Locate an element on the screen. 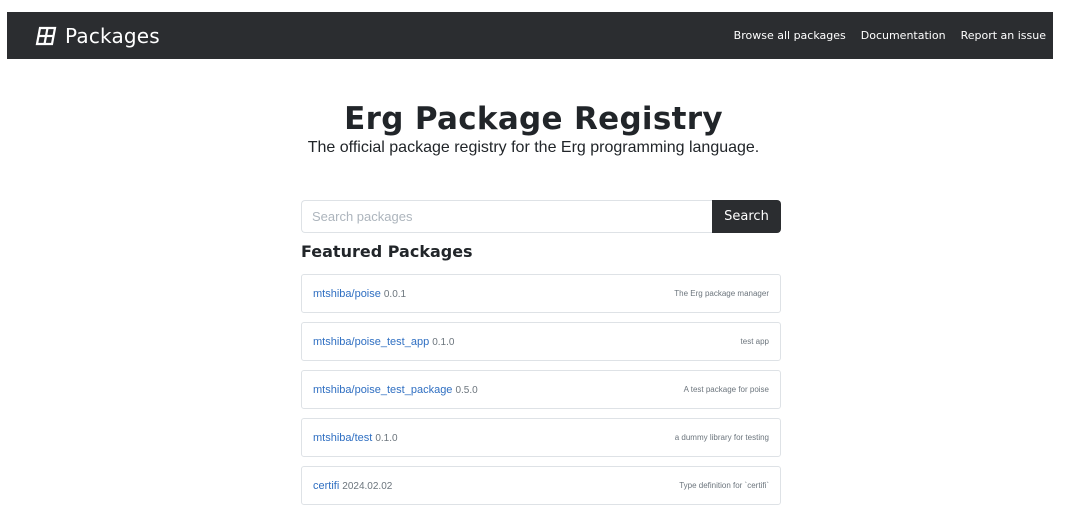 This screenshot has width=1067, height=524. search-input is located at coordinates (506, 216).